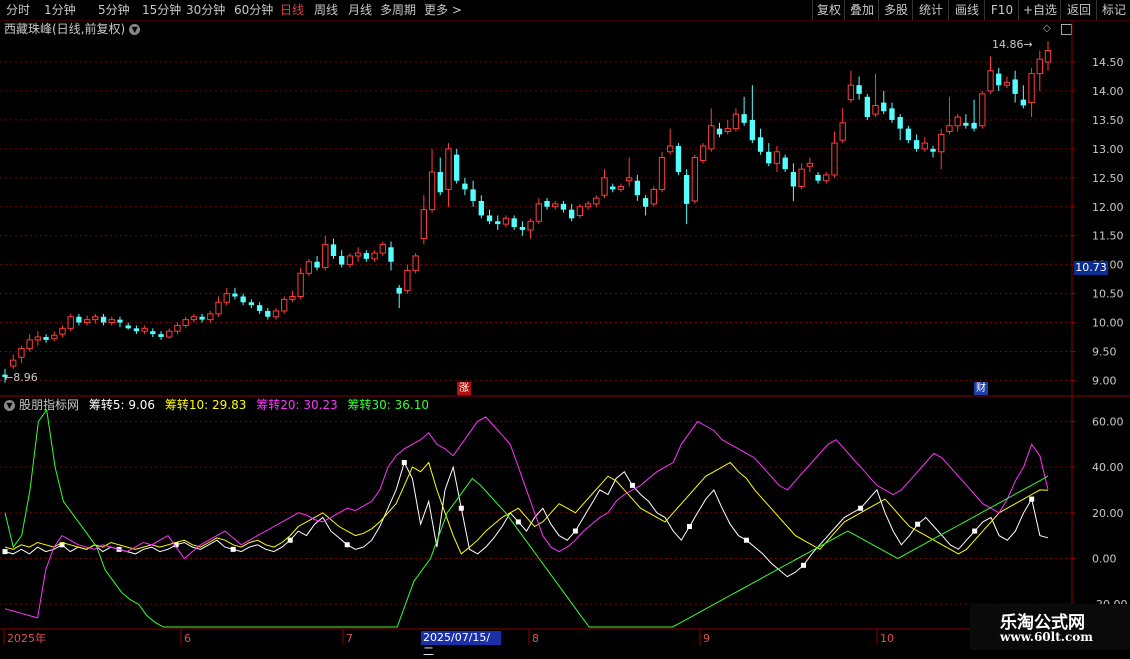  What do you see at coordinates (1108, 149) in the screenshot?
I see `price-tick-label: 13.00` at bounding box center [1108, 149].